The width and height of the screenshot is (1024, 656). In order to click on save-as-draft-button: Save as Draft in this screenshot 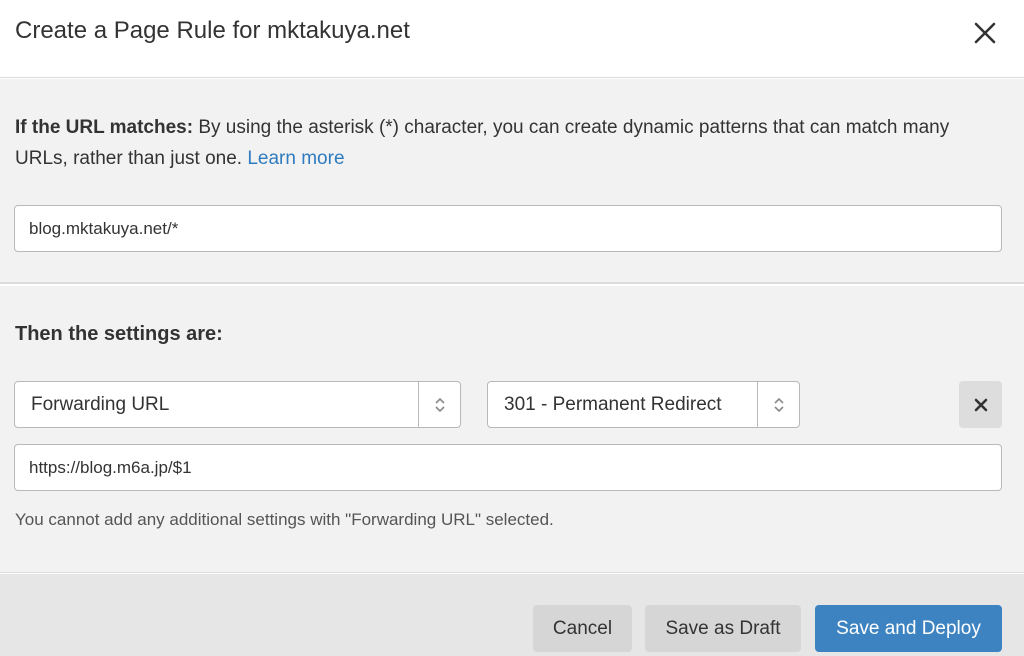, I will do `click(723, 628)`.